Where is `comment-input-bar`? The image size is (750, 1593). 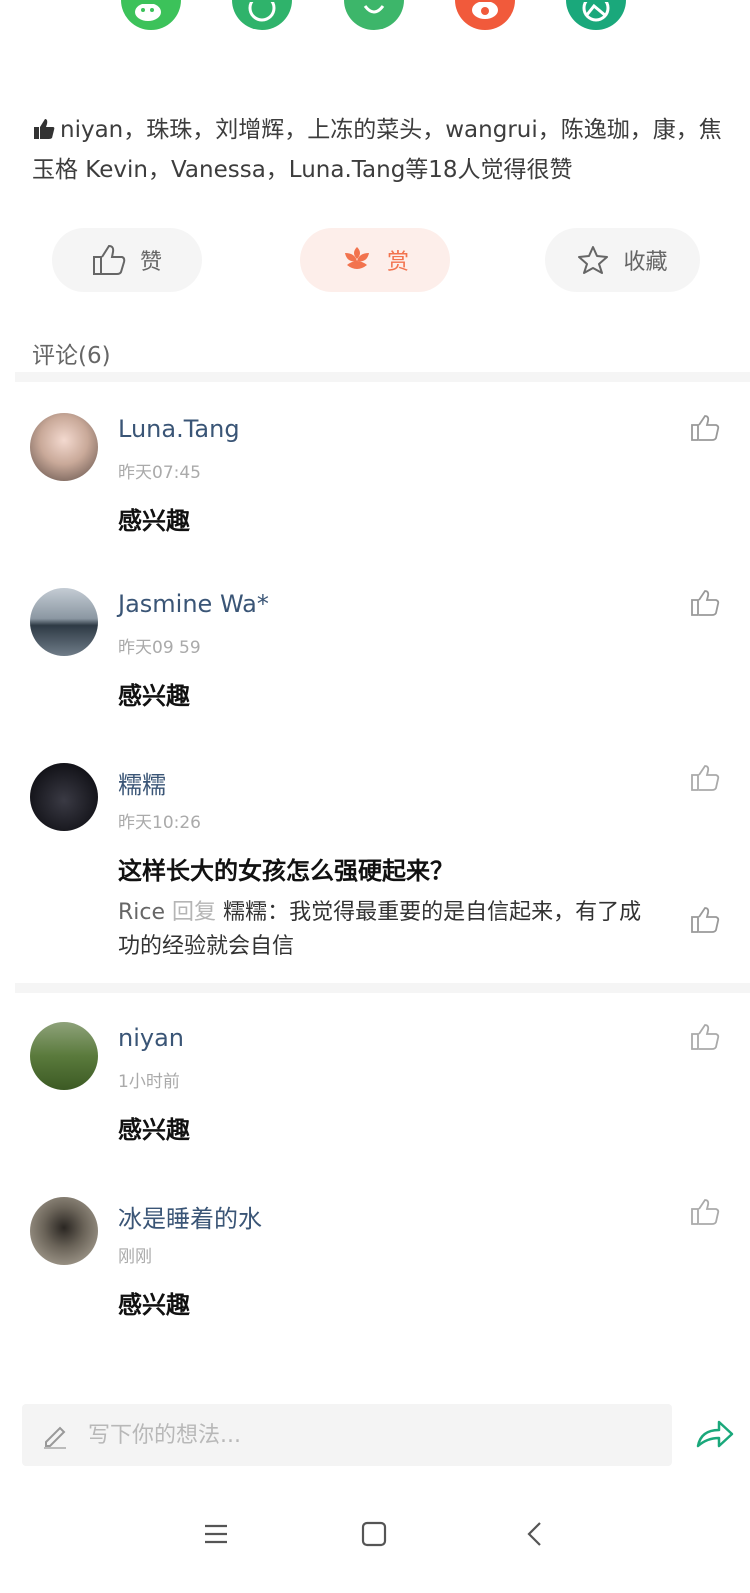
comment-input-bar is located at coordinates (347, 1435).